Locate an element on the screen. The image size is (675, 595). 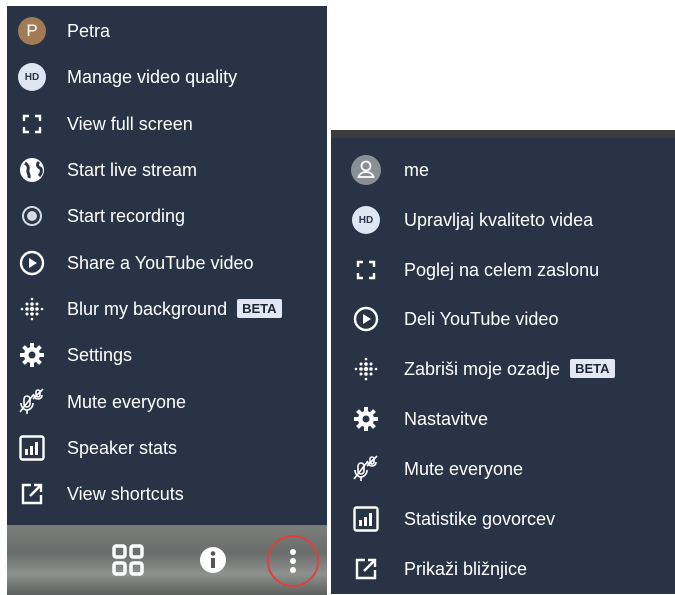
menu-item-view-shortcuts: Prikaži bližnjice is located at coordinates (503, 569).